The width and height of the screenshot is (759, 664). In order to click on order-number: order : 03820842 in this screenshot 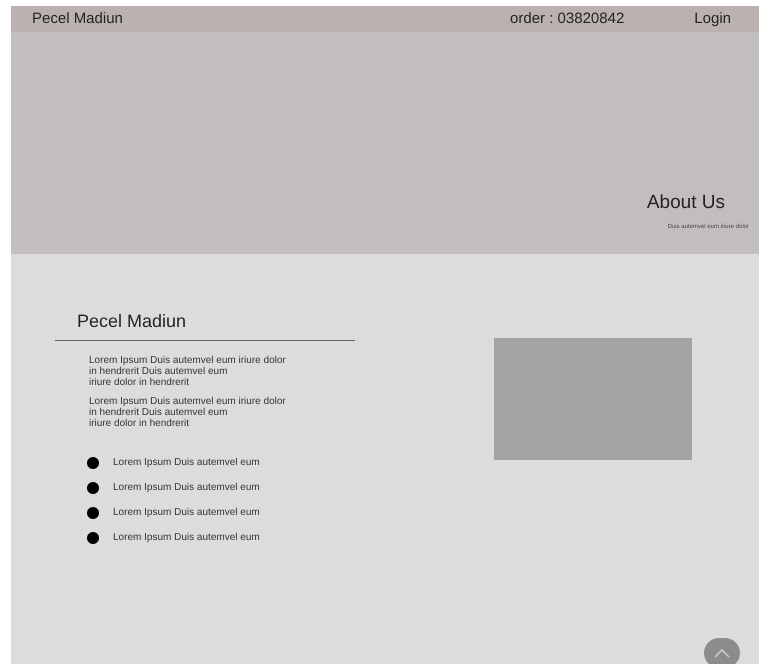, I will do `click(567, 18)`.